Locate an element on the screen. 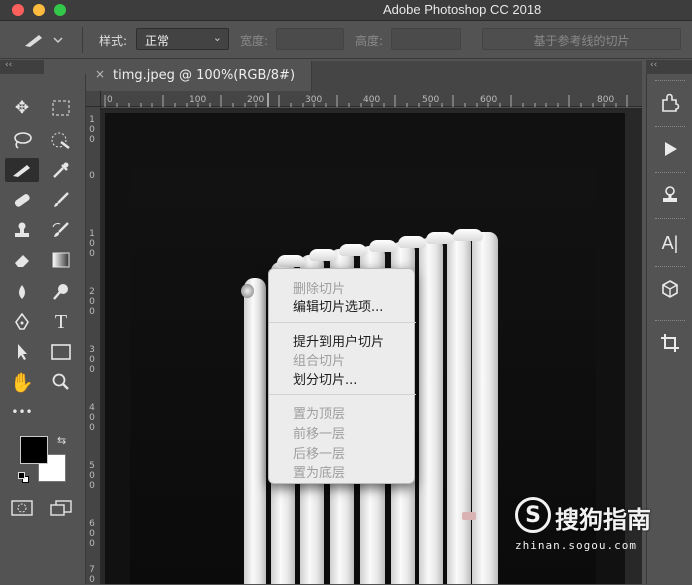 The height and width of the screenshot is (585, 692). move-icon: ✥ is located at coordinates (22, 108).